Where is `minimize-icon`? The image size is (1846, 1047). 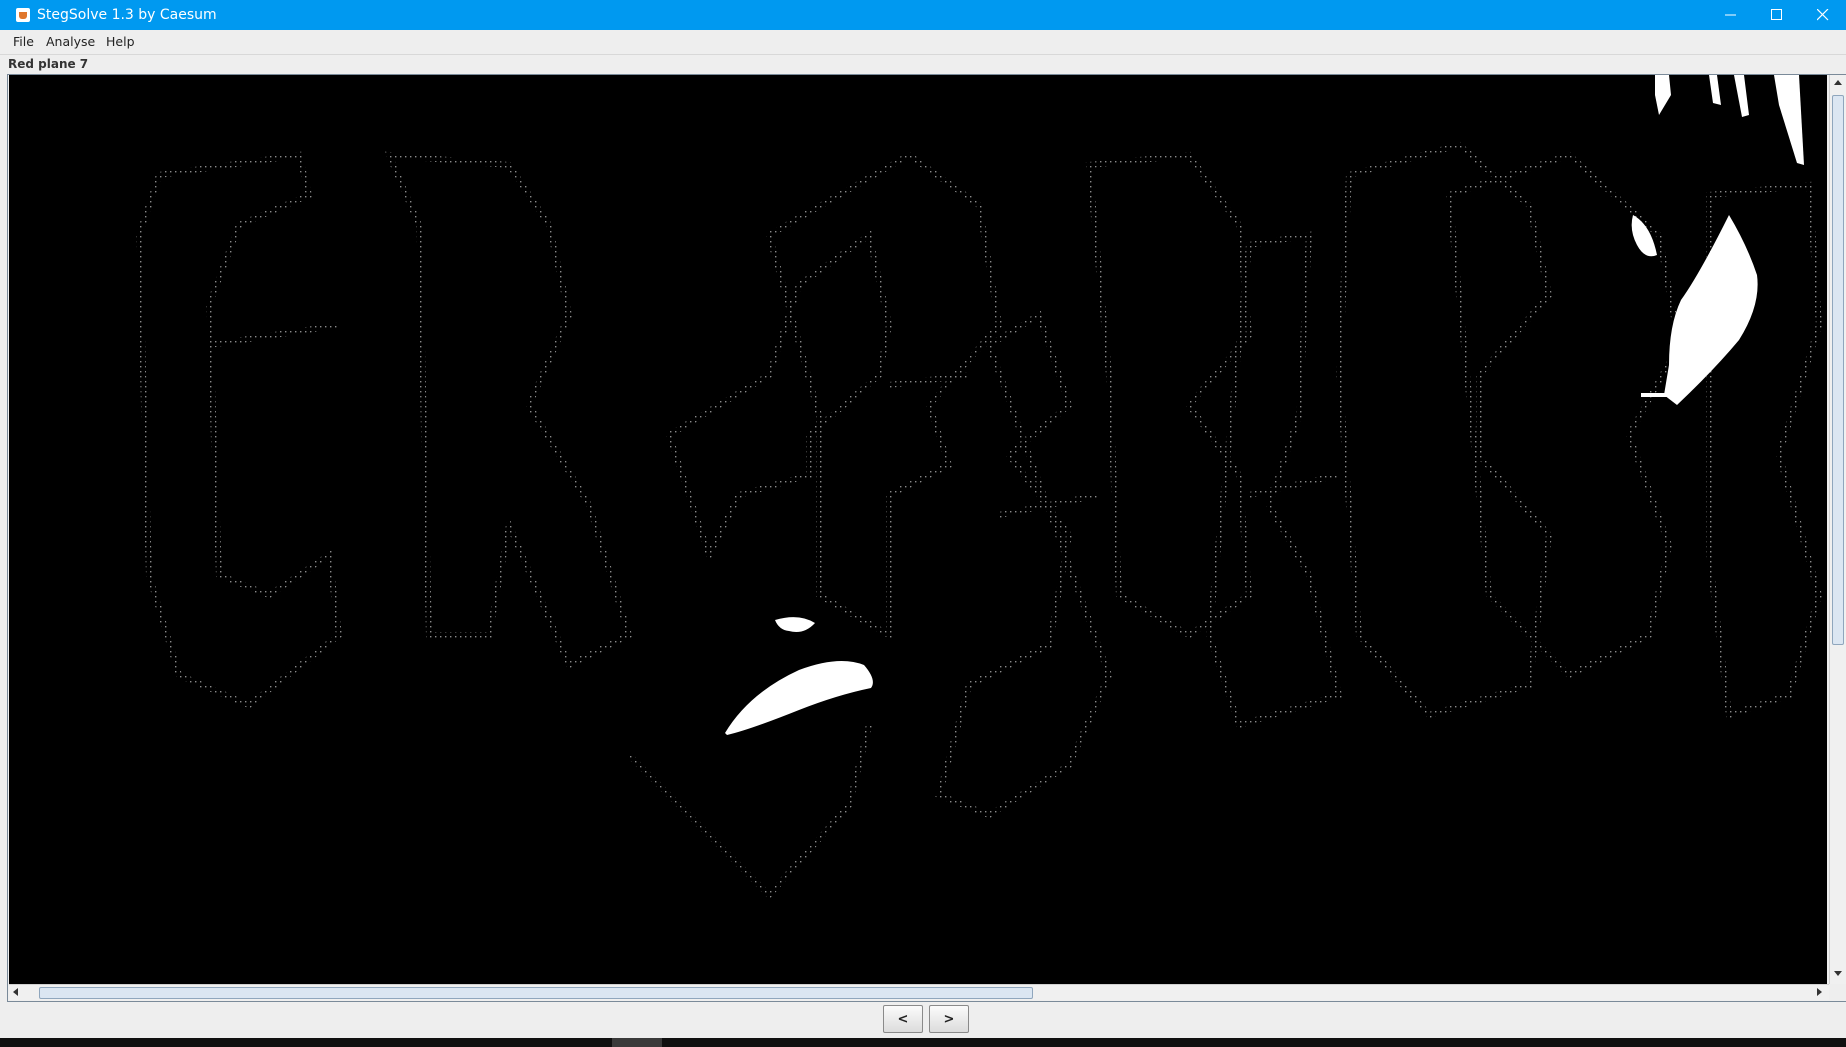 minimize-icon is located at coordinates (1731, 15).